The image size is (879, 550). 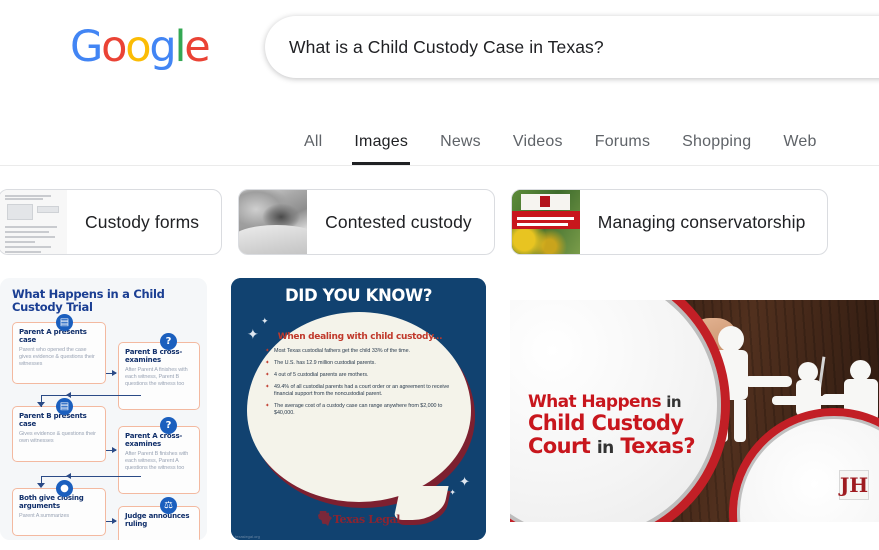 I want to click on banner-line-1-a: What Happens, so click(x=595, y=402).